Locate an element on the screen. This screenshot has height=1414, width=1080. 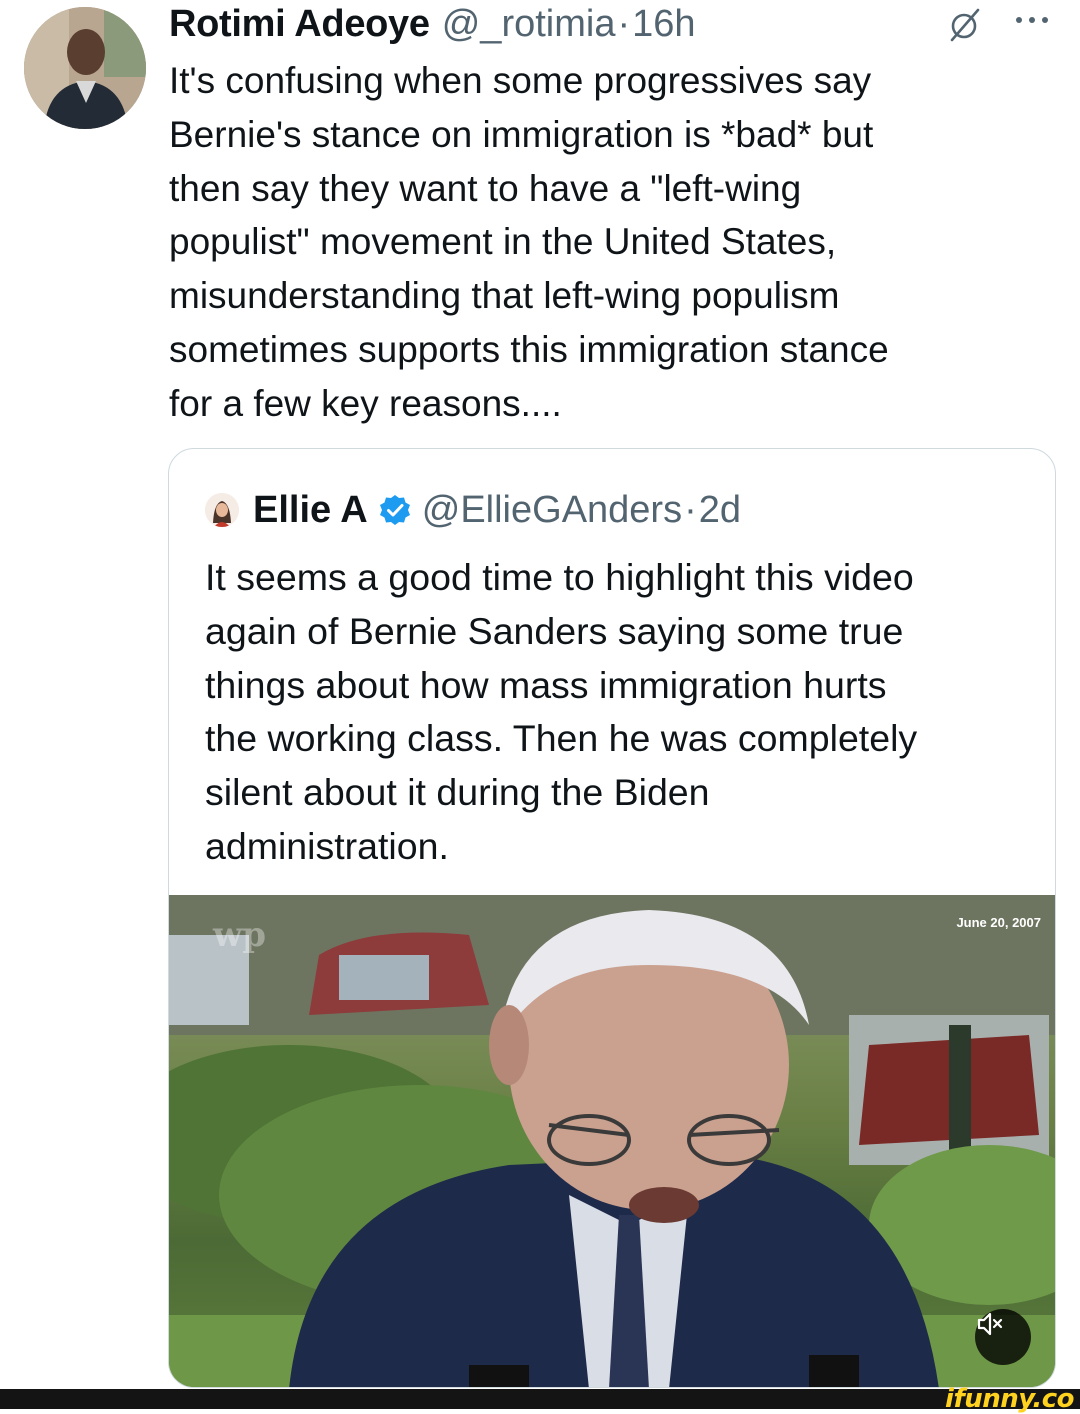
tweet-time: 16h is located at coordinates (663, 24).